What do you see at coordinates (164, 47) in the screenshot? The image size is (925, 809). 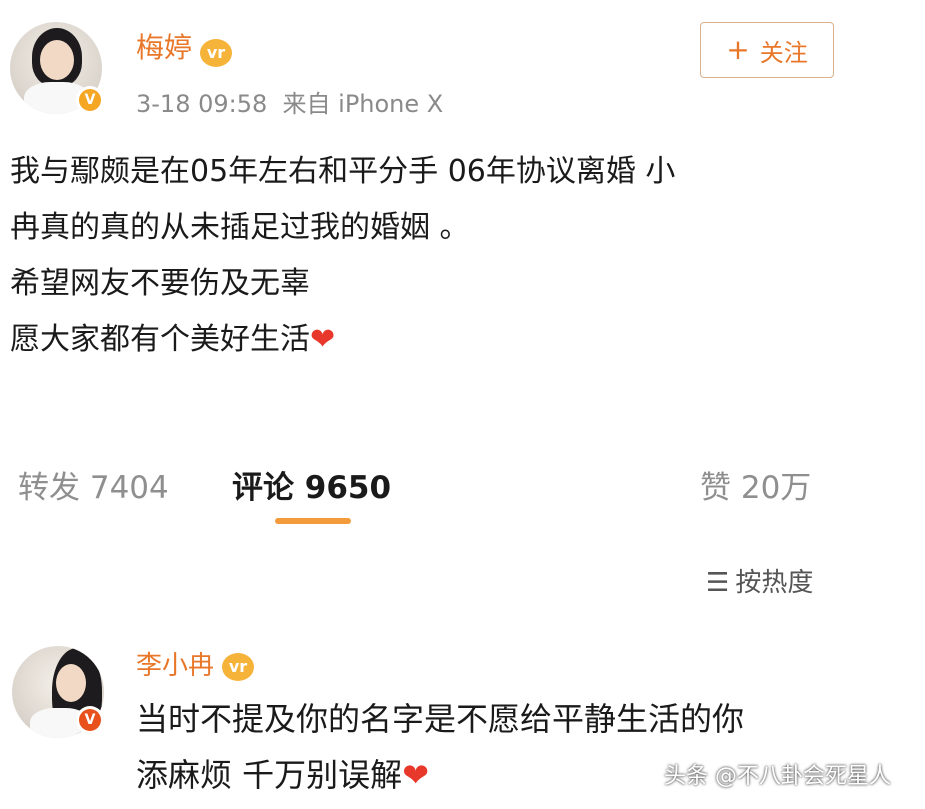 I see `post-author-name: 梅婷` at bounding box center [164, 47].